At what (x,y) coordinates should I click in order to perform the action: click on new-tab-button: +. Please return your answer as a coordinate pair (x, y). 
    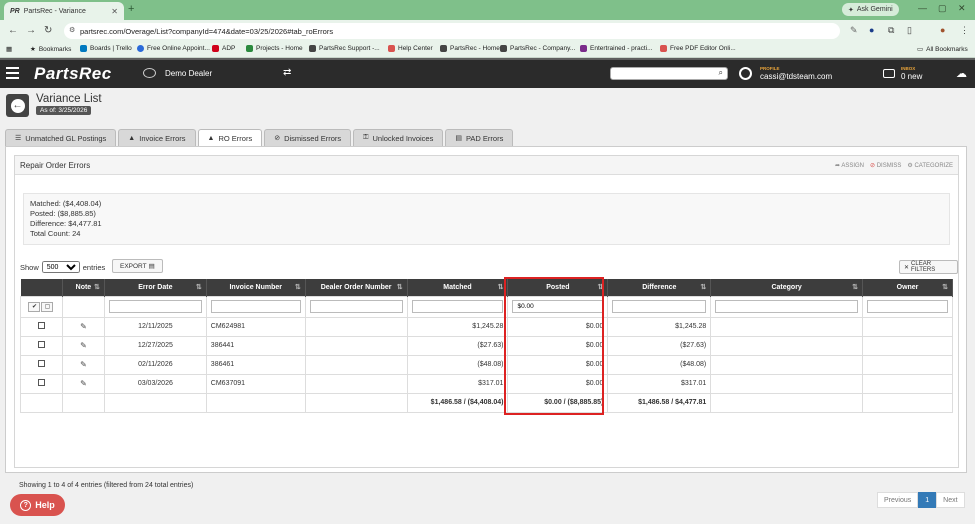
    Looking at the image, I should click on (131, 9).